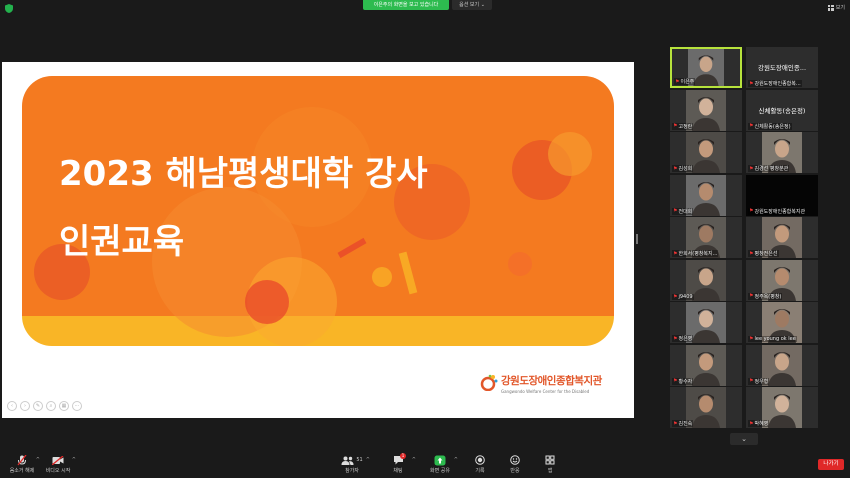 The height and width of the screenshot is (478, 850). I want to click on chevron-down-icon: ⌄, so click(482, 5).